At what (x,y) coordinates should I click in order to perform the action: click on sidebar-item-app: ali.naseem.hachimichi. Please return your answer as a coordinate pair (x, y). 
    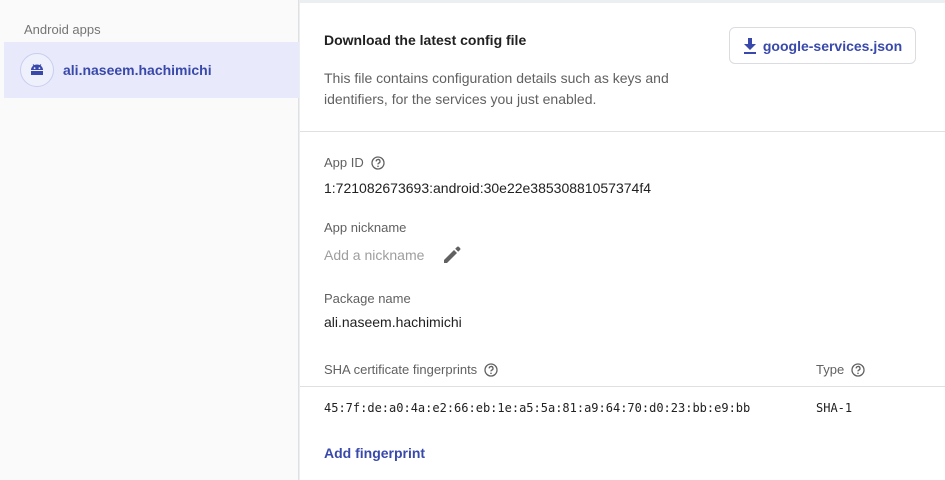
    Looking at the image, I should click on (151, 70).